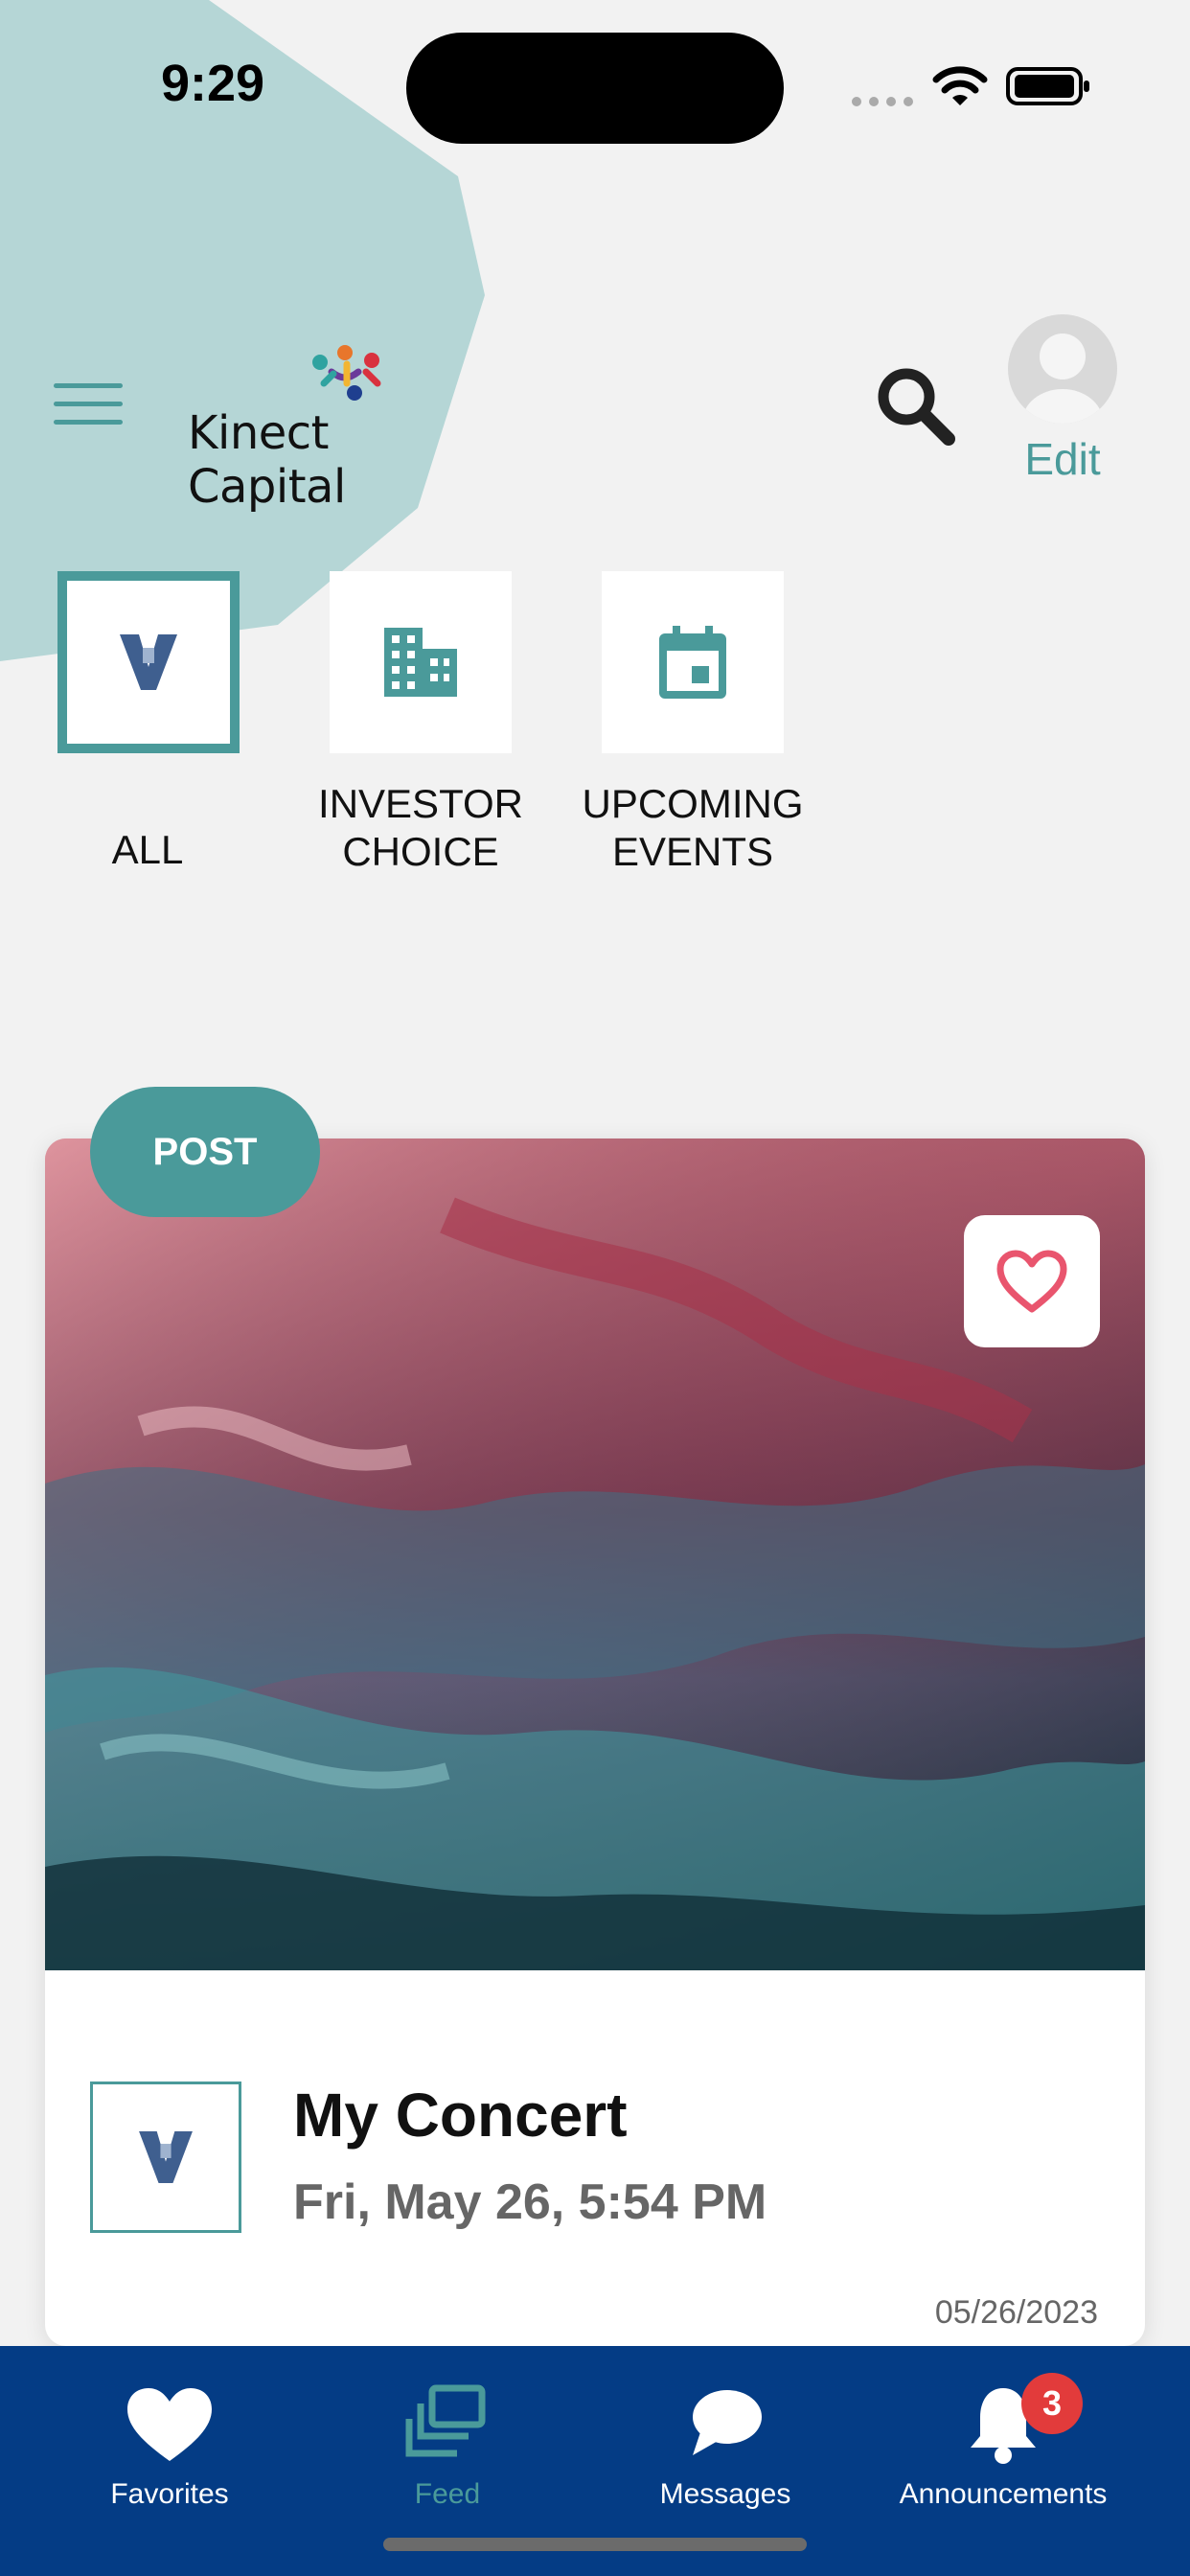 The height and width of the screenshot is (2576, 1190). What do you see at coordinates (170, 2424) in the screenshot?
I see `heart-icon` at bounding box center [170, 2424].